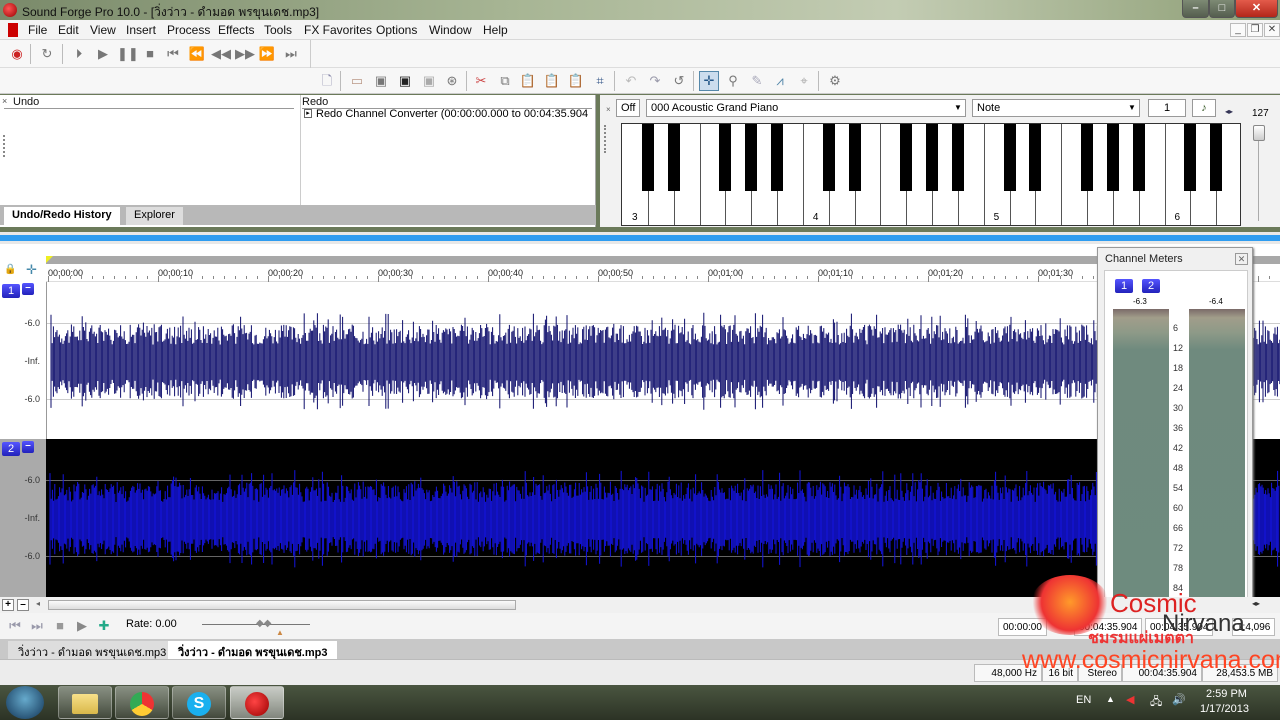 The height and width of the screenshot is (720, 1280). Describe the element at coordinates (92, 650) in the screenshot. I see `document-tab: วิ่งว่าว - ดำมอด พรขุนเดช.mp3` at that location.